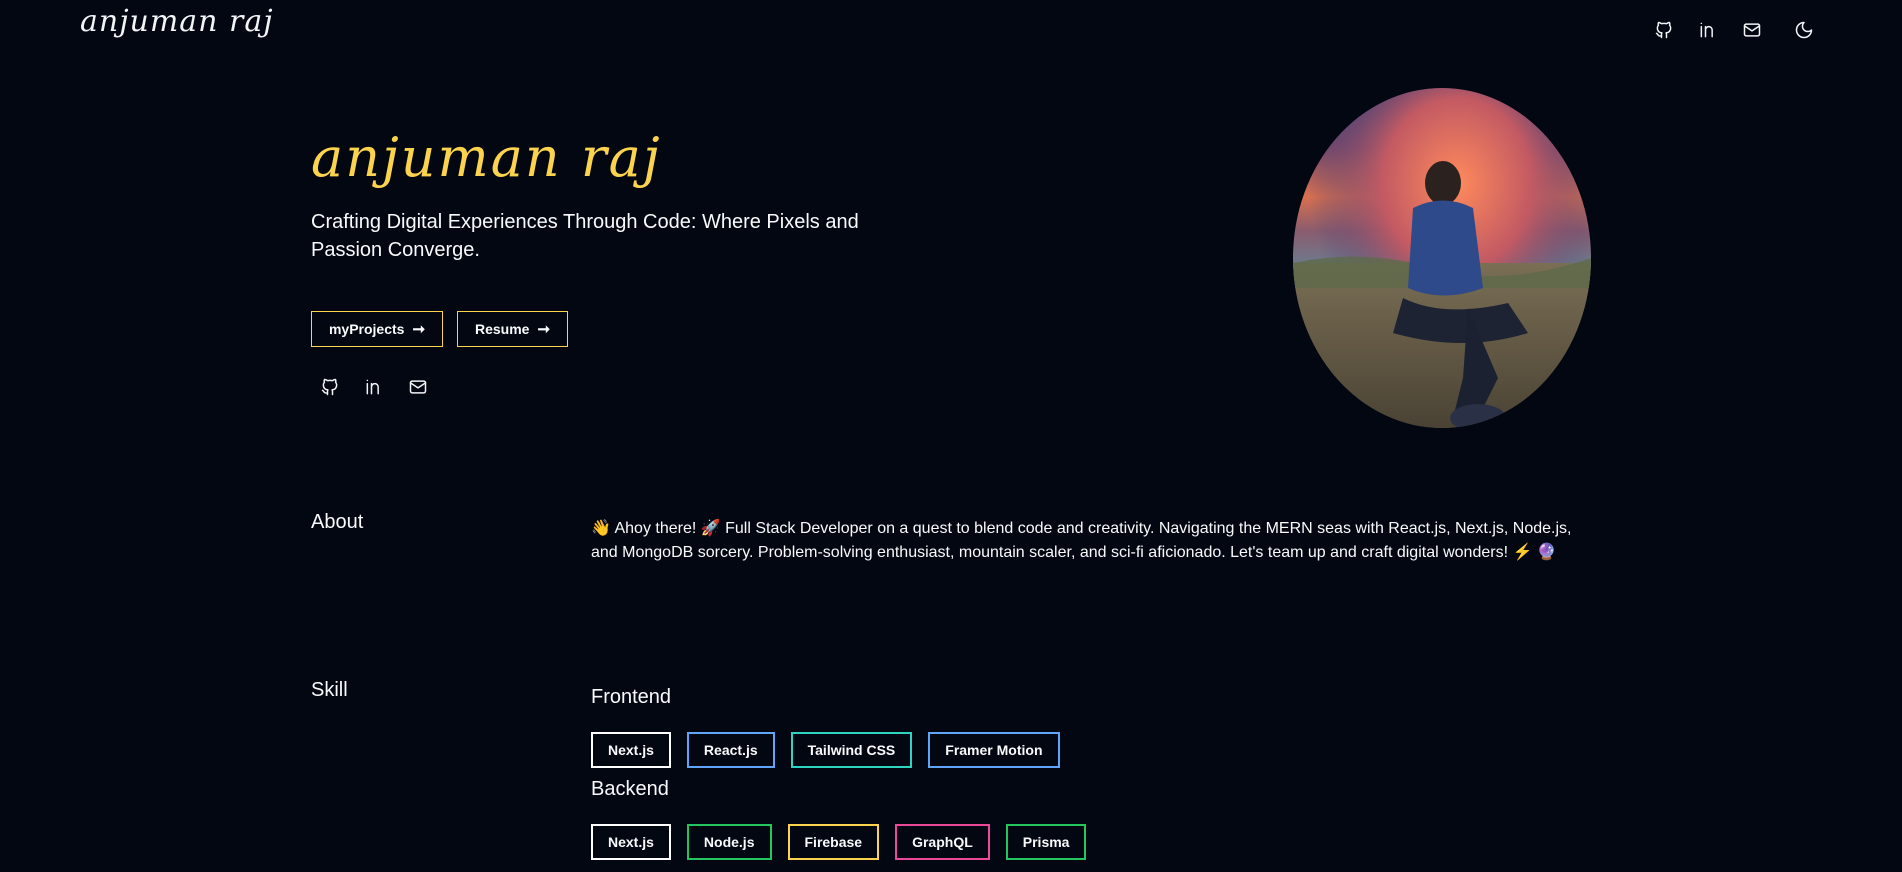 This screenshot has height=872, width=1902. What do you see at coordinates (729, 842) in the screenshot?
I see `skill-chip: Node.js` at bounding box center [729, 842].